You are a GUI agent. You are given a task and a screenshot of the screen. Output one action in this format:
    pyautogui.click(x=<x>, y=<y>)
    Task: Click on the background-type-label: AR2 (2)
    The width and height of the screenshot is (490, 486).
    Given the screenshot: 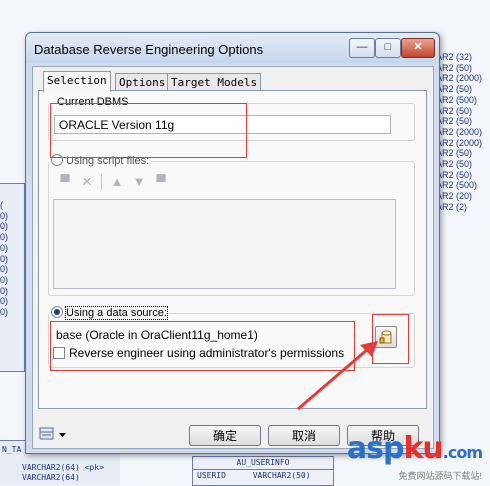 What is the action you would take?
    pyautogui.click(x=452, y=206)
    